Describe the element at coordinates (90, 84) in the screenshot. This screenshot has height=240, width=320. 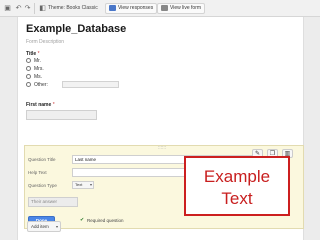
I see `other-text-field` at that location.